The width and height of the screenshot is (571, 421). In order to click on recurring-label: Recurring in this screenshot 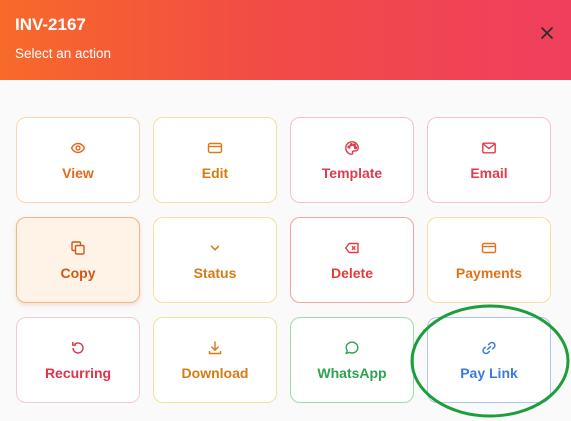, I will do `click(78, 372)`.